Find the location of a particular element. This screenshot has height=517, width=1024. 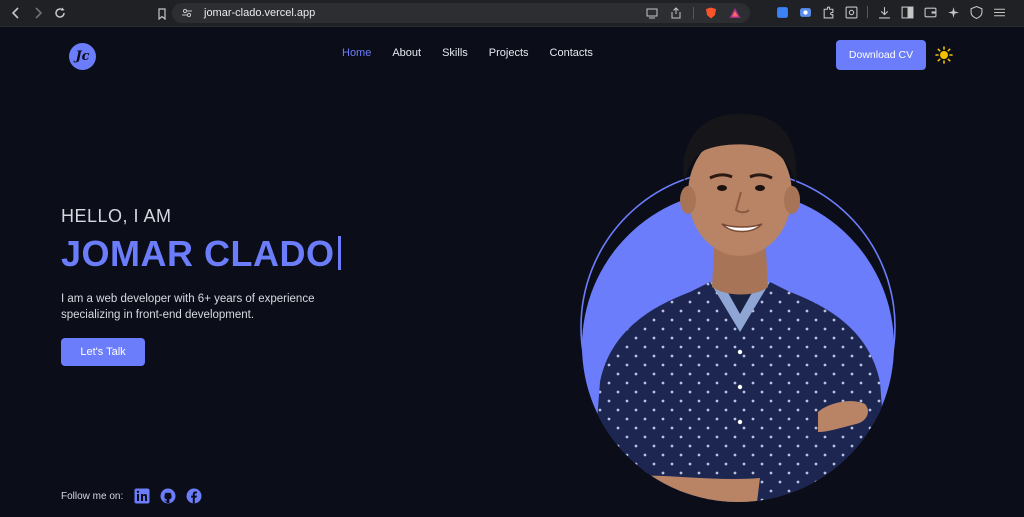

share-icon is located at coordinates (676, 13).